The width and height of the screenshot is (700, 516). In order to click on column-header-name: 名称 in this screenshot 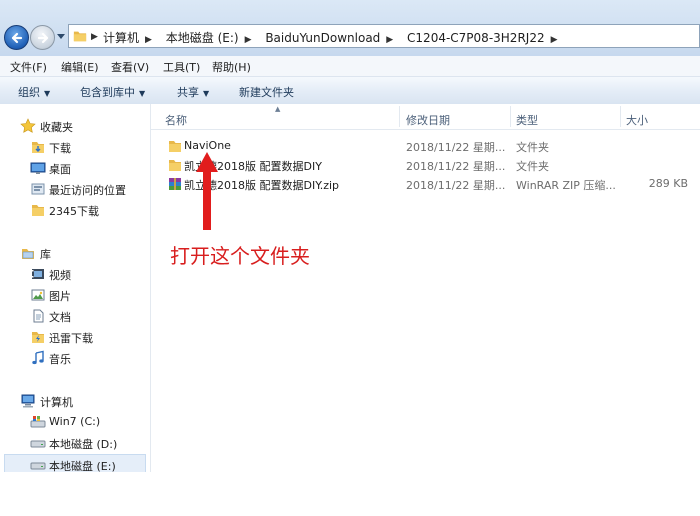, I will do `click(176, 120)`.